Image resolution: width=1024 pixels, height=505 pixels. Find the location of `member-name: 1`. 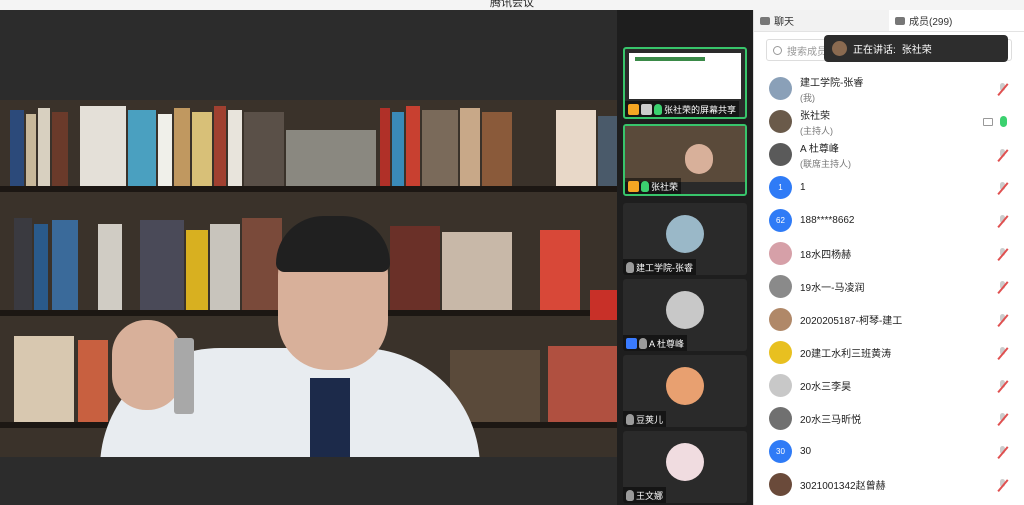

member-name: 1 is located at coordinates (803, 187).